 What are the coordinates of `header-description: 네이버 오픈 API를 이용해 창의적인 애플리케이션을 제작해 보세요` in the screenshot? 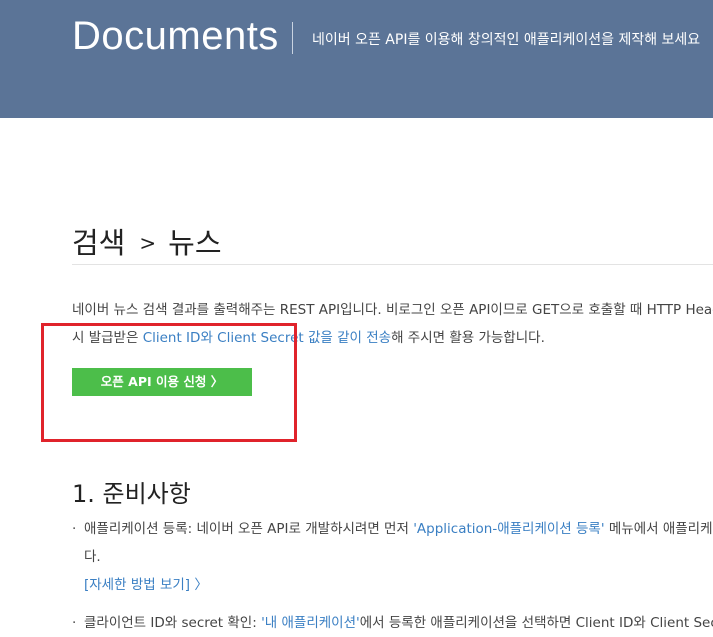 It's located at (506, 40).